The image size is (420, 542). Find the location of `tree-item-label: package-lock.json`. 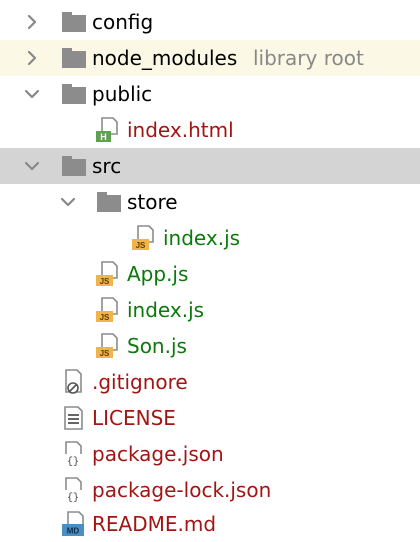

tree-item-label: package-lock.json is located at coordinates (182, 490).